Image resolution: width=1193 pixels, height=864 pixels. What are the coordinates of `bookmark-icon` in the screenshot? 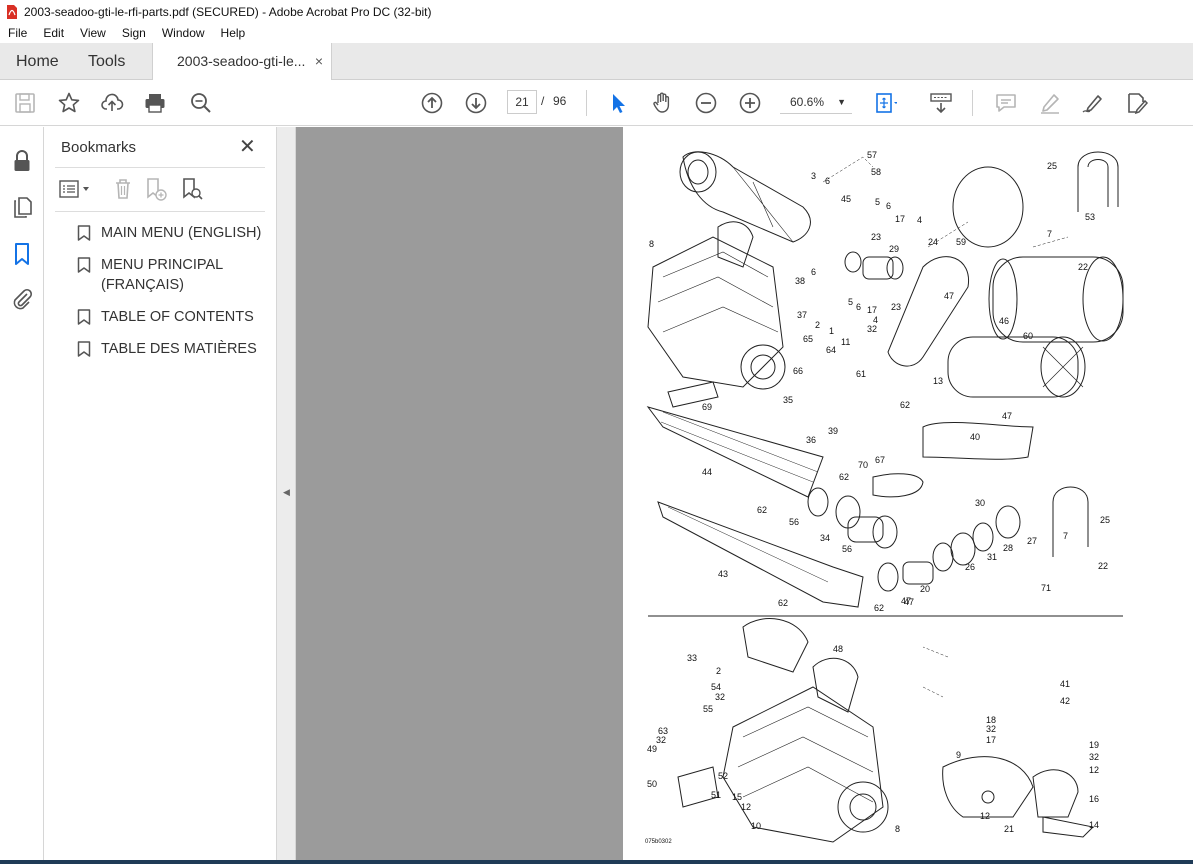 It's located at (84, 265).